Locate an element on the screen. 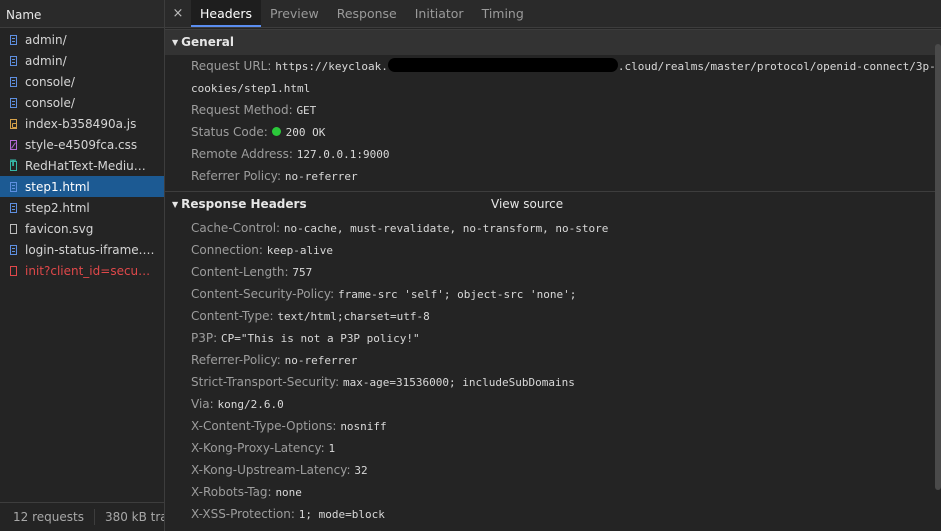 The width and height of the screenshot is (941, 531). request-count: 12 requests is located at coordinates (47, 517).